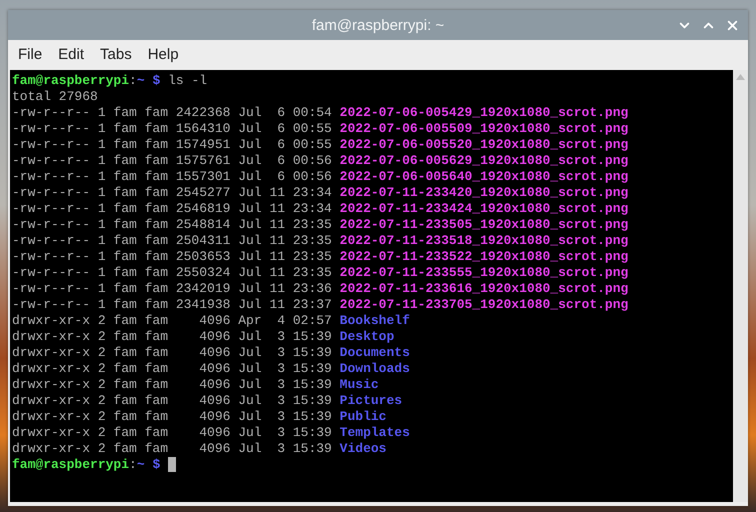 This screenshot has height=512, width=756. Describe the element at coordinates (172, 321) in the screenshot. I see `file-info: drwxr-xr-x 2 fam fam 4096 Apr 4 02:57` at that location.